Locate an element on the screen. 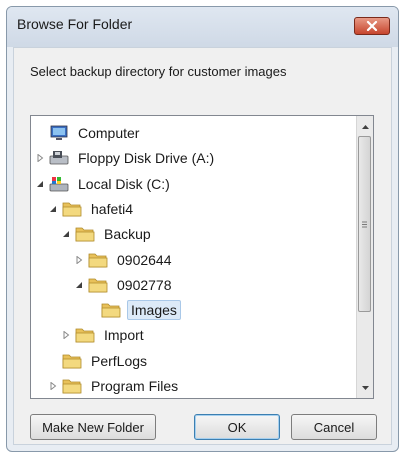 This screenshot has height=456, width=403. cancel-button: Cancel is located at coordinates (334, 427).